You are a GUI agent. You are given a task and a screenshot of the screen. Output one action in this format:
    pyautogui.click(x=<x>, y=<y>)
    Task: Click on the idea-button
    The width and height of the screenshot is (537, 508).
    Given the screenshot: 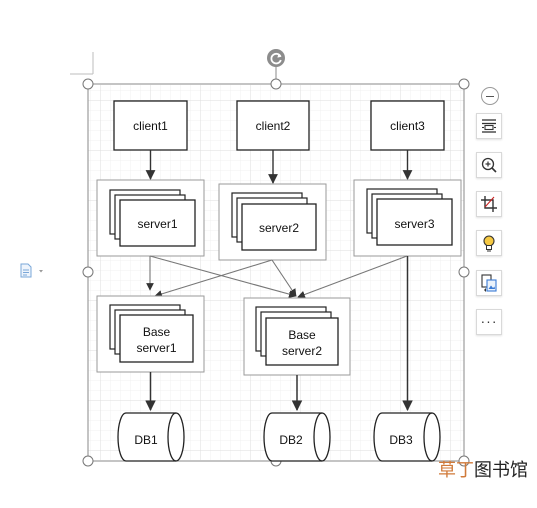 What is the action you would take?
    pyautogui.click(x=489, y=243)
    